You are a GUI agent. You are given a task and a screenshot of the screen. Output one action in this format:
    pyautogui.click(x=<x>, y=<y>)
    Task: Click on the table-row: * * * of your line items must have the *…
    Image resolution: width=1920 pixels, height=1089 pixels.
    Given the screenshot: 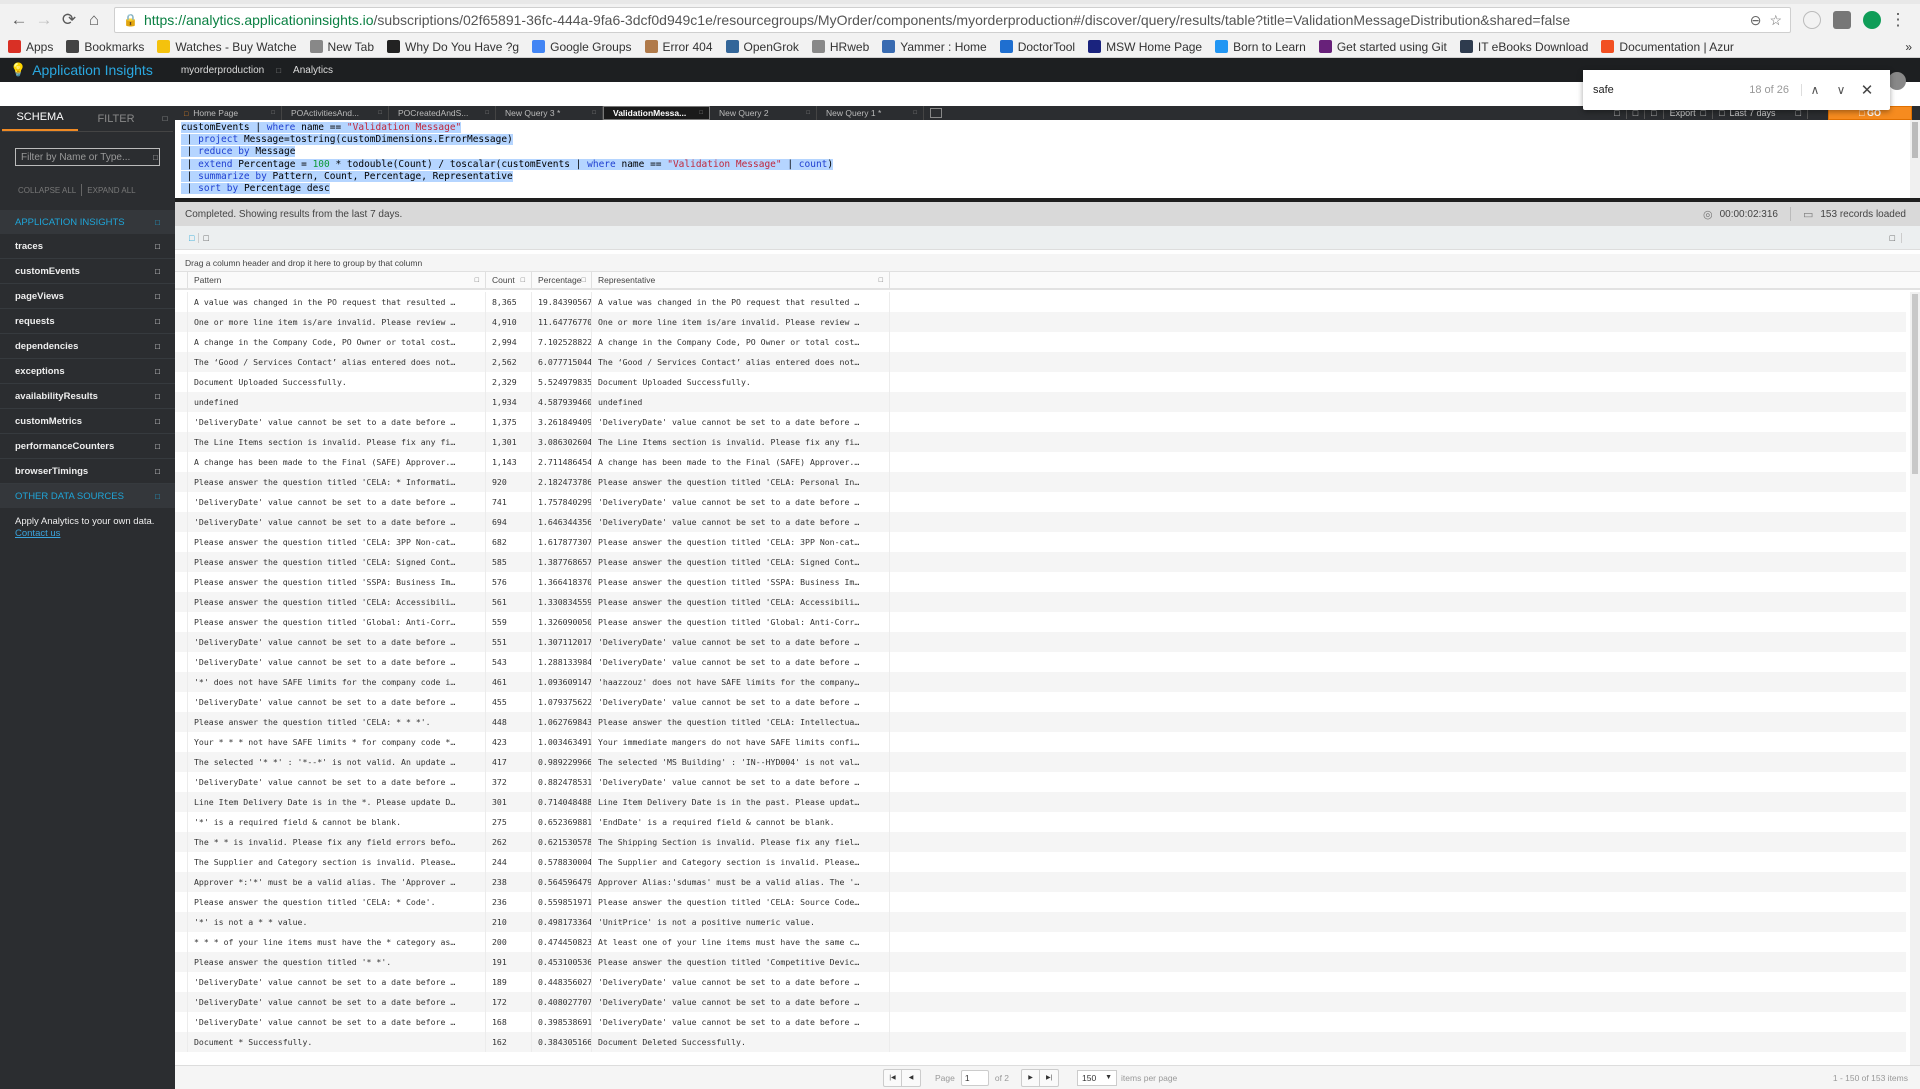 What is the action you would take?
    pyautogui.click(x=1040, y=942)
    